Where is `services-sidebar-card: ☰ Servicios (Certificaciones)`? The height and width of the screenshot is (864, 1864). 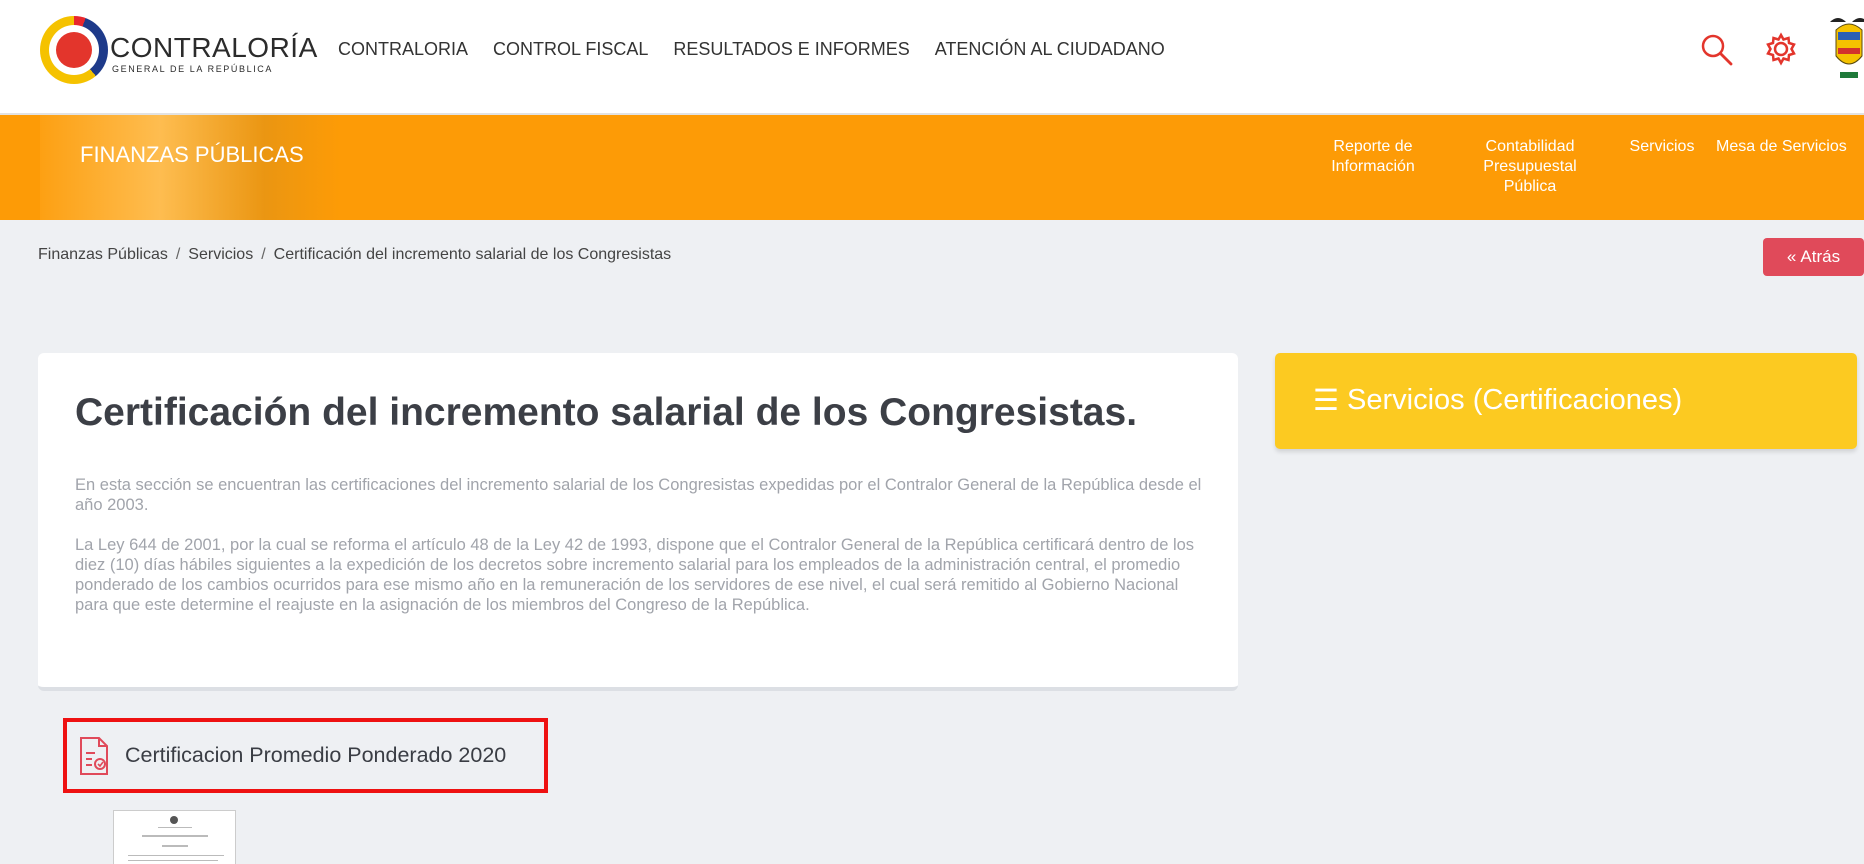 services-sidebar-card: ☰ Servicios (Certificaciones) is located at coordinates (1566, 401).